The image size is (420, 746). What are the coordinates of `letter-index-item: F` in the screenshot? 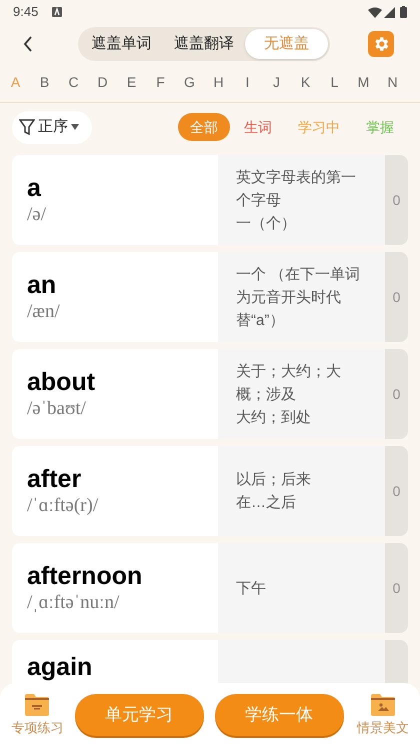 It's located at (160, 82).